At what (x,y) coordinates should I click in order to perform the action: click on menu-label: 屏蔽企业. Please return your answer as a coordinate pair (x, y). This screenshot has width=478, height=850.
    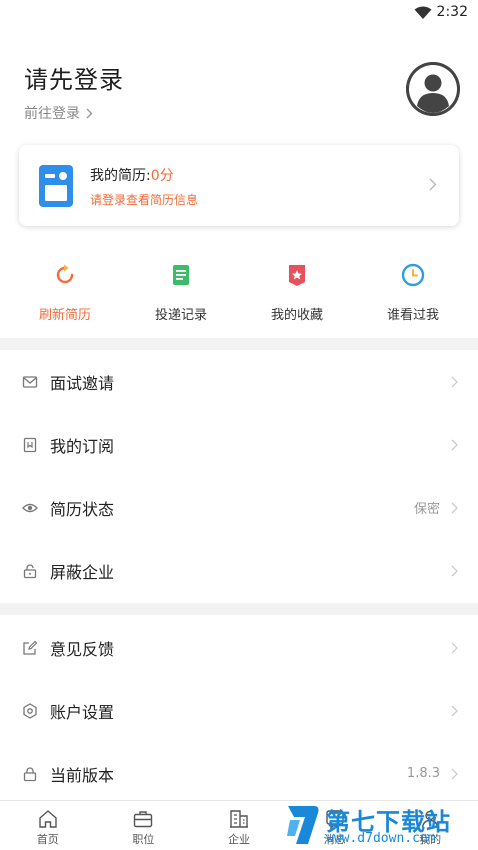
    Looking at the image, I should click on (82, 572).